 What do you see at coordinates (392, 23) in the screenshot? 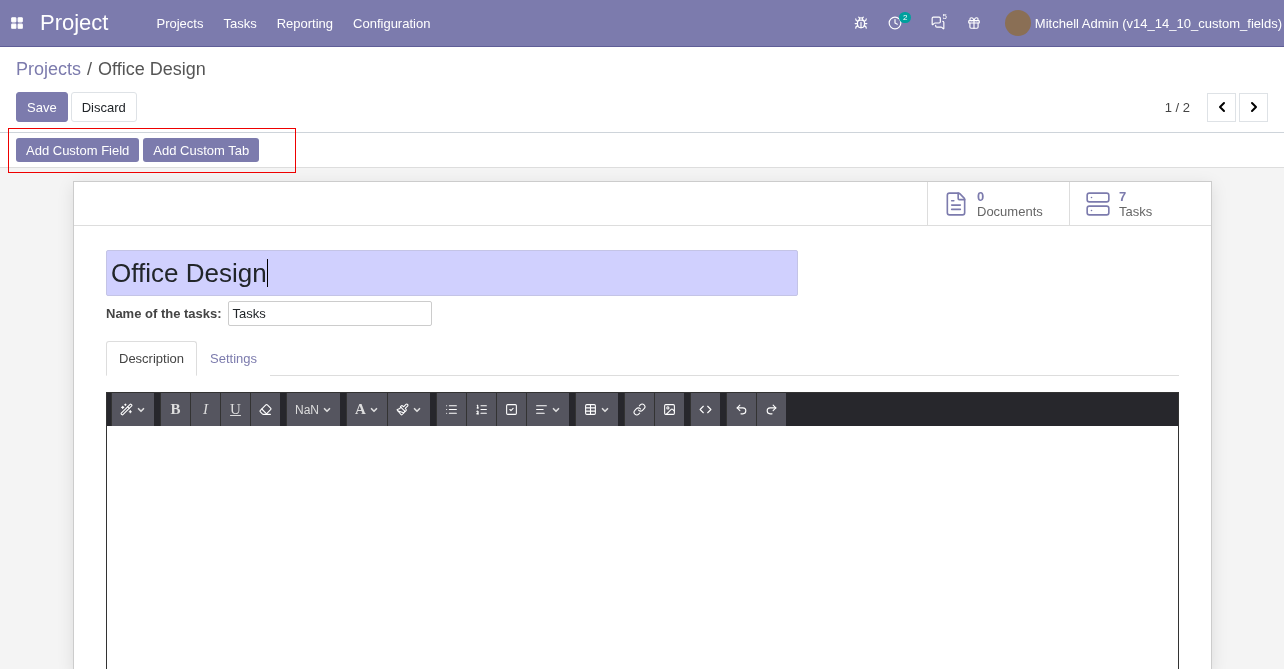
I see `menu-item: Configuration` at bounding box center [392, 23].